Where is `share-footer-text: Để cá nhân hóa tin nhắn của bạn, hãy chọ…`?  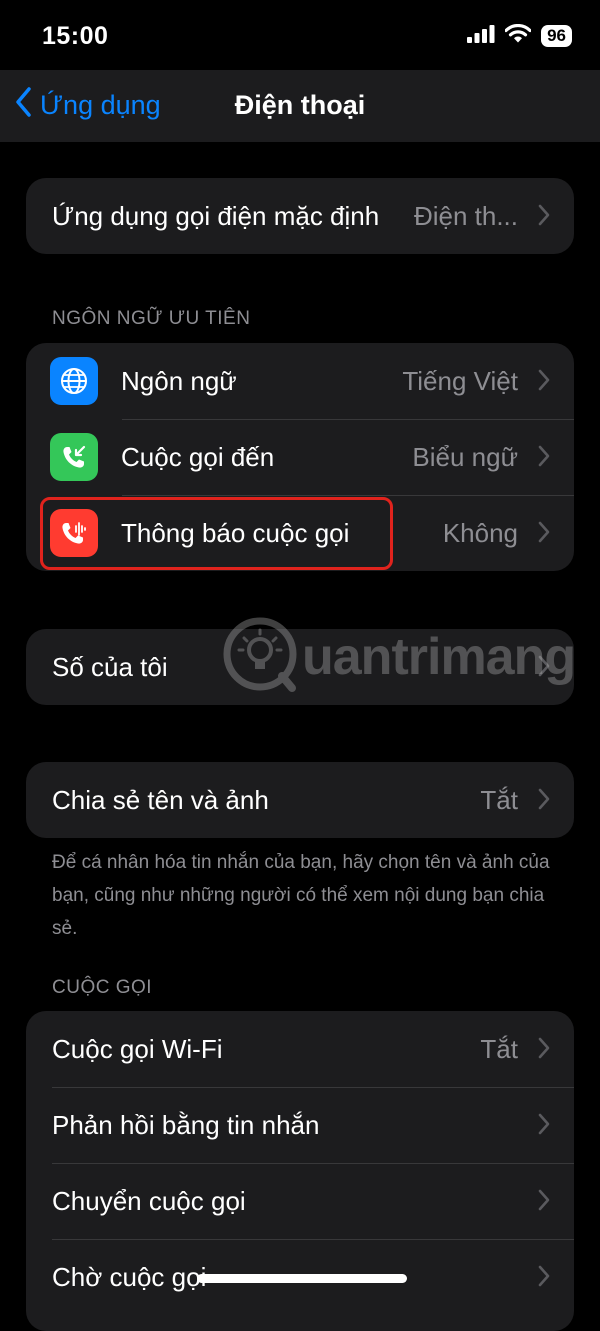
share-footer-text: Để cá nhân hóa tin nhắn của bạn, hãy chọ… is located at coordinates (301, 895).